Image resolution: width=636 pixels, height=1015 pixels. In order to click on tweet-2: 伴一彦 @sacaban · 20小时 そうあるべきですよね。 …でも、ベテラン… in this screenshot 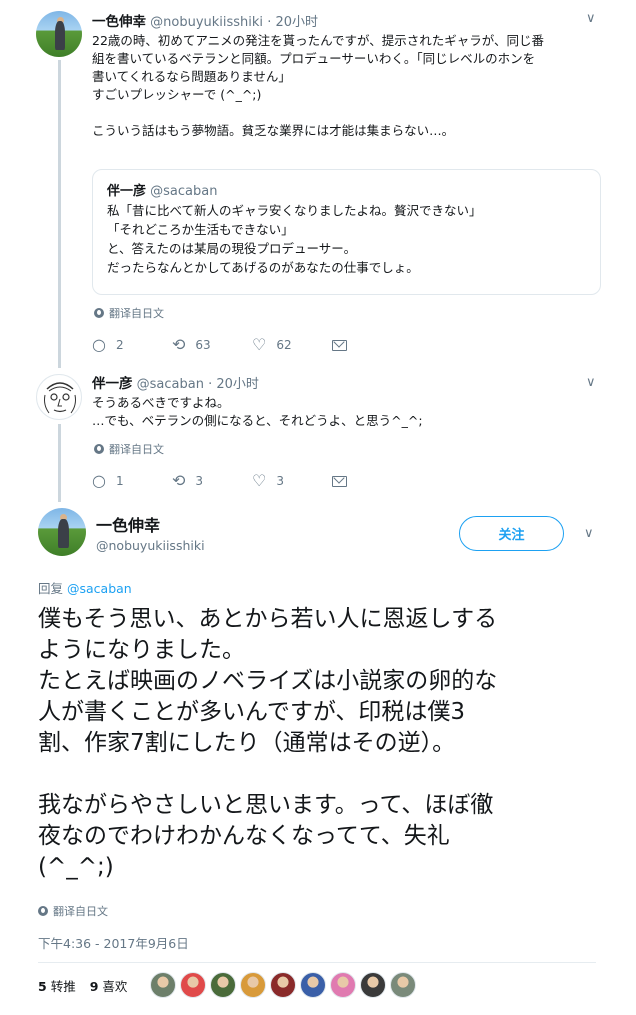, I will do `click(349, 401)`.